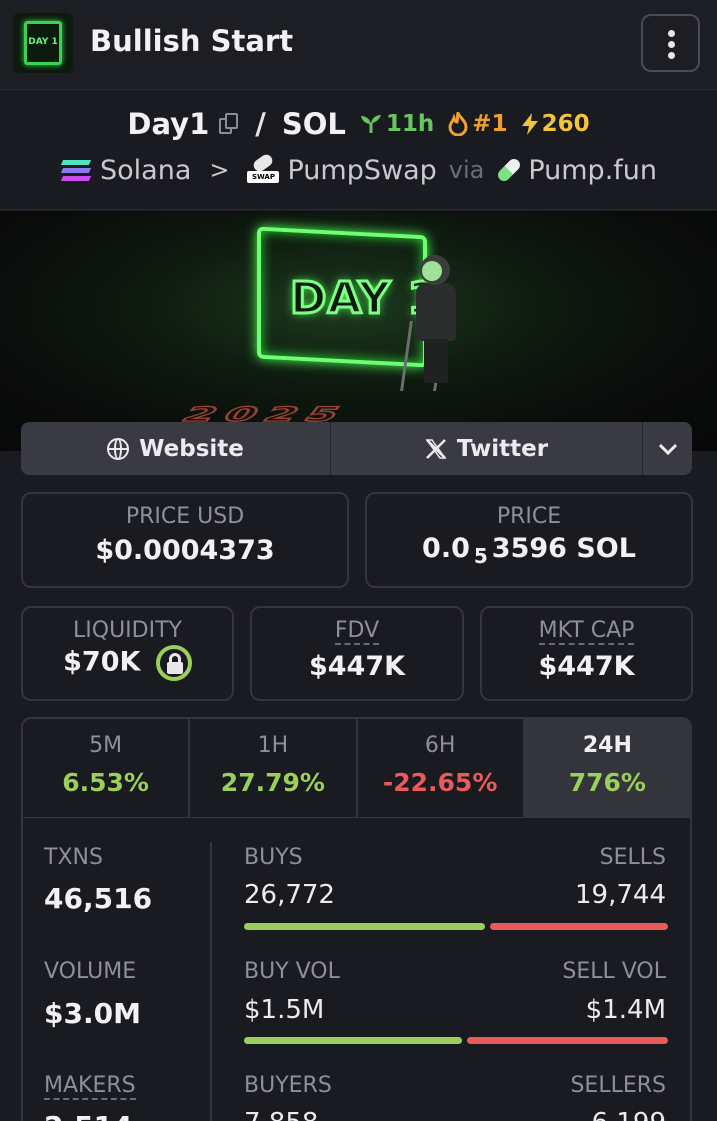  What do you see at coordinates (565, 124) in the screenshot?
I see `boost-count-value: 260` at bounding box center [565, 124].